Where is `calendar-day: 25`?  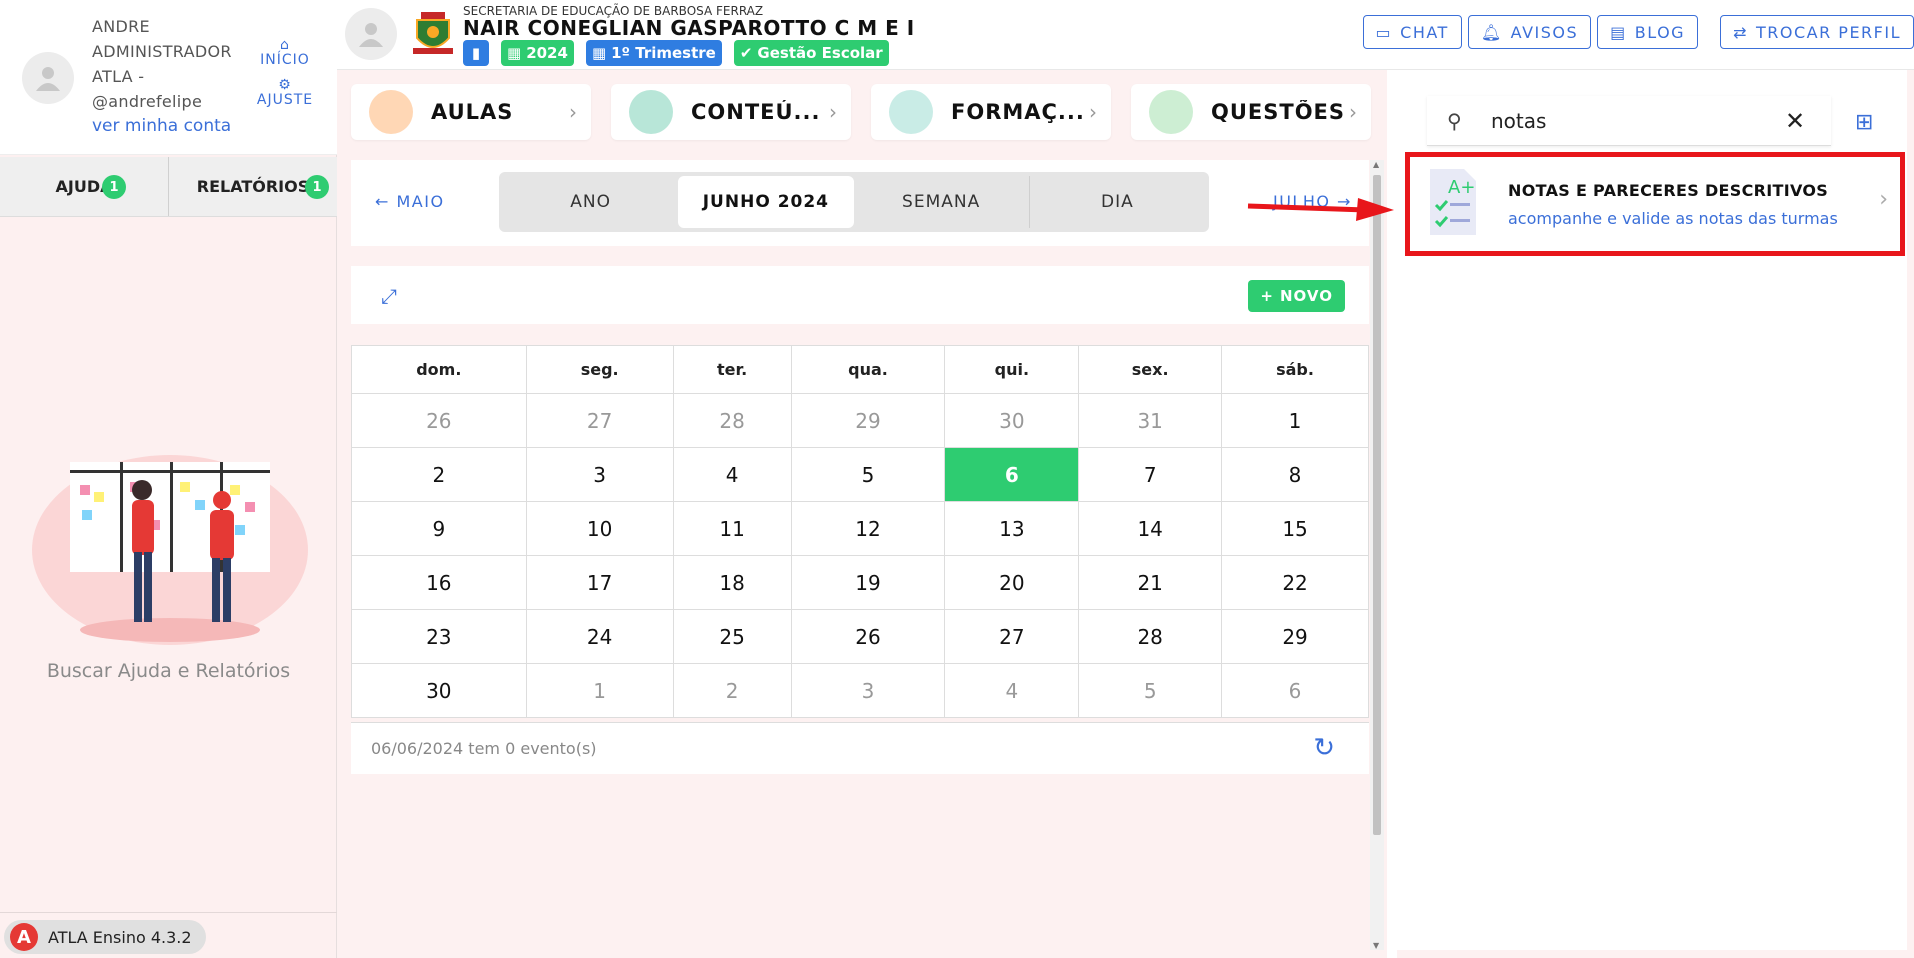 calendar-day: 25 is located at coordinates (732, 636).